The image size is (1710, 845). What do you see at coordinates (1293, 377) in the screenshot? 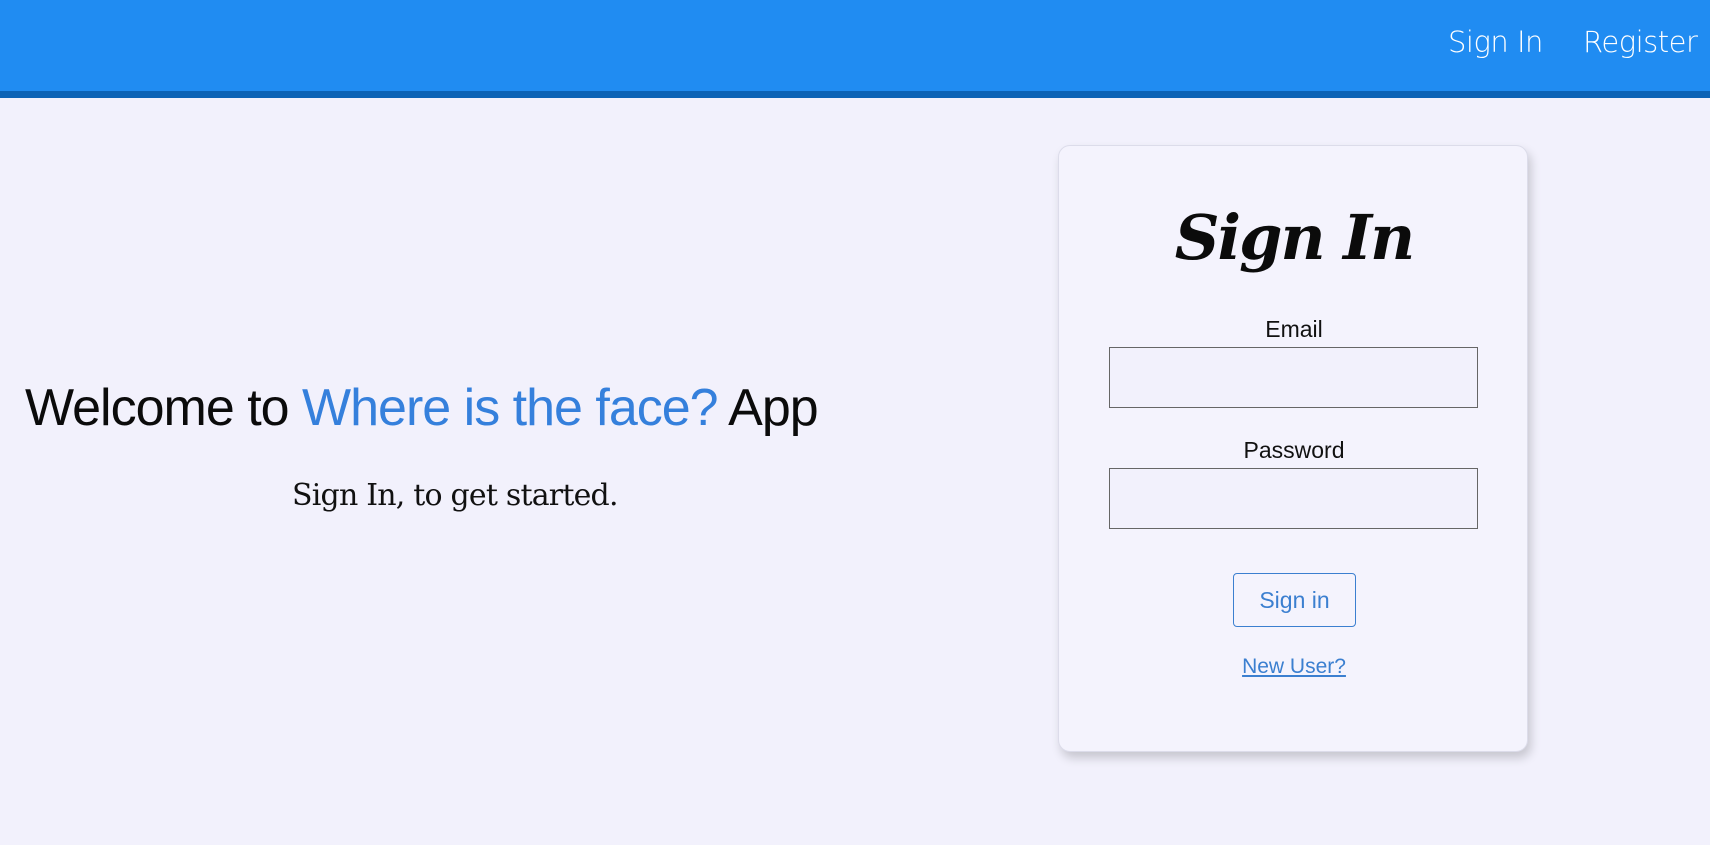
I see `email-field` at bounding box center [1293, 377].